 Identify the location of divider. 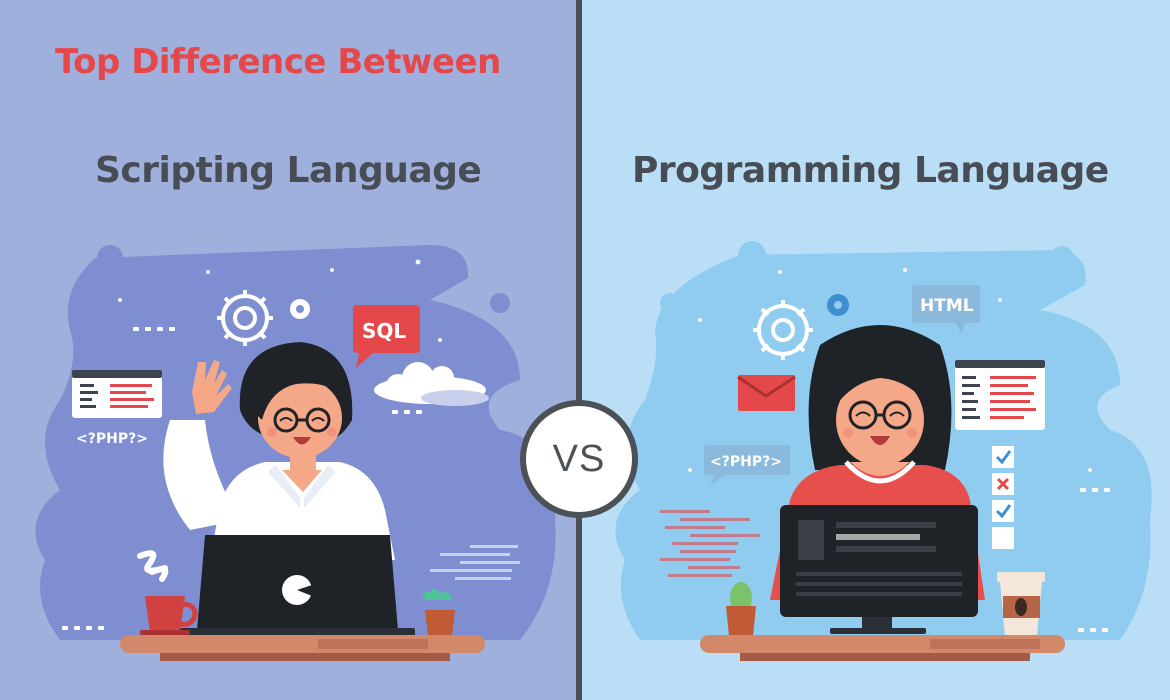
(579, 350).